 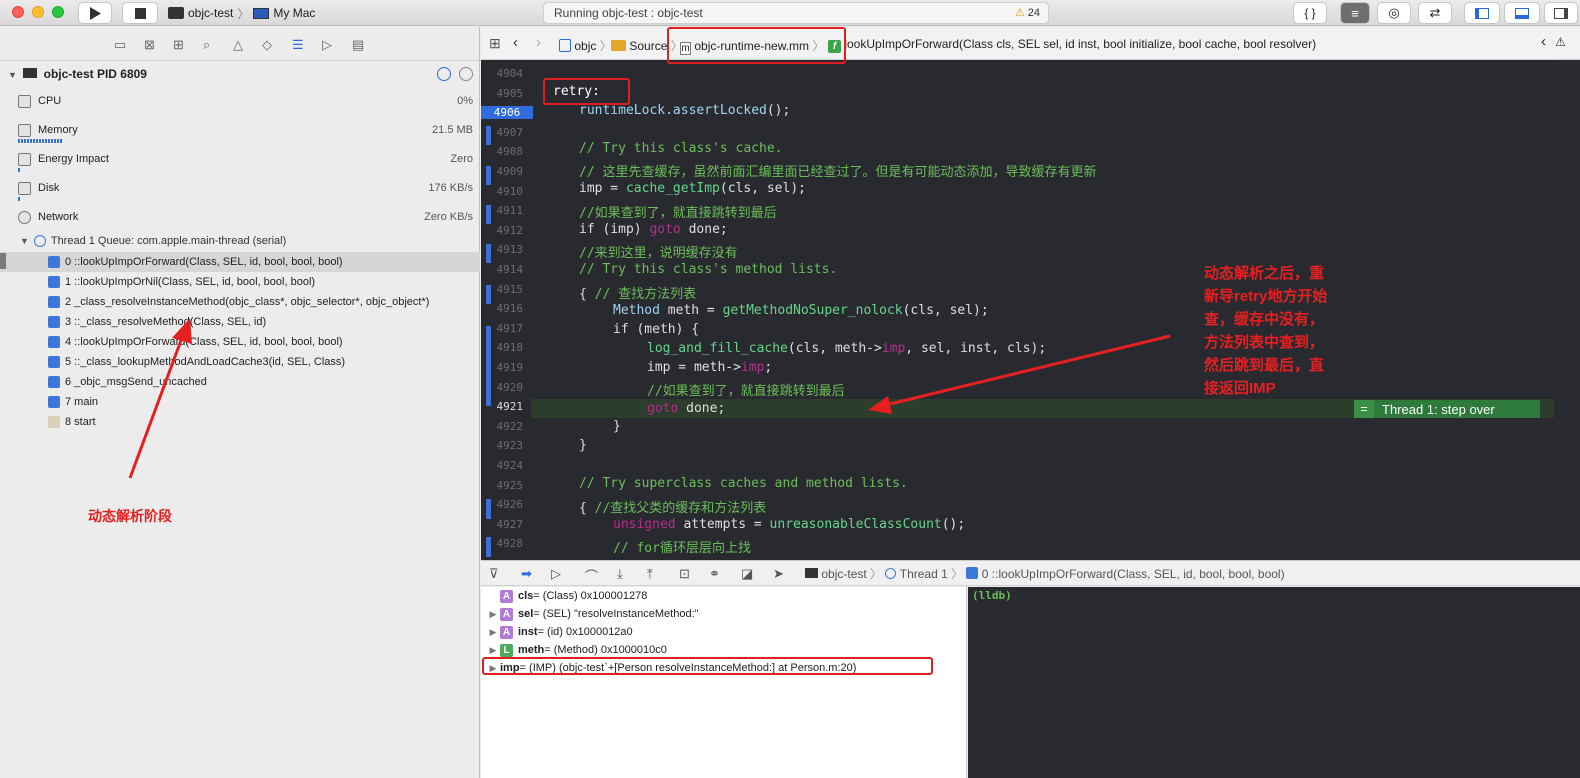 What do you see at coordinates (502, 347) in the screenshot?
I see `line-number: 4918` at bounding box center [502, 347].